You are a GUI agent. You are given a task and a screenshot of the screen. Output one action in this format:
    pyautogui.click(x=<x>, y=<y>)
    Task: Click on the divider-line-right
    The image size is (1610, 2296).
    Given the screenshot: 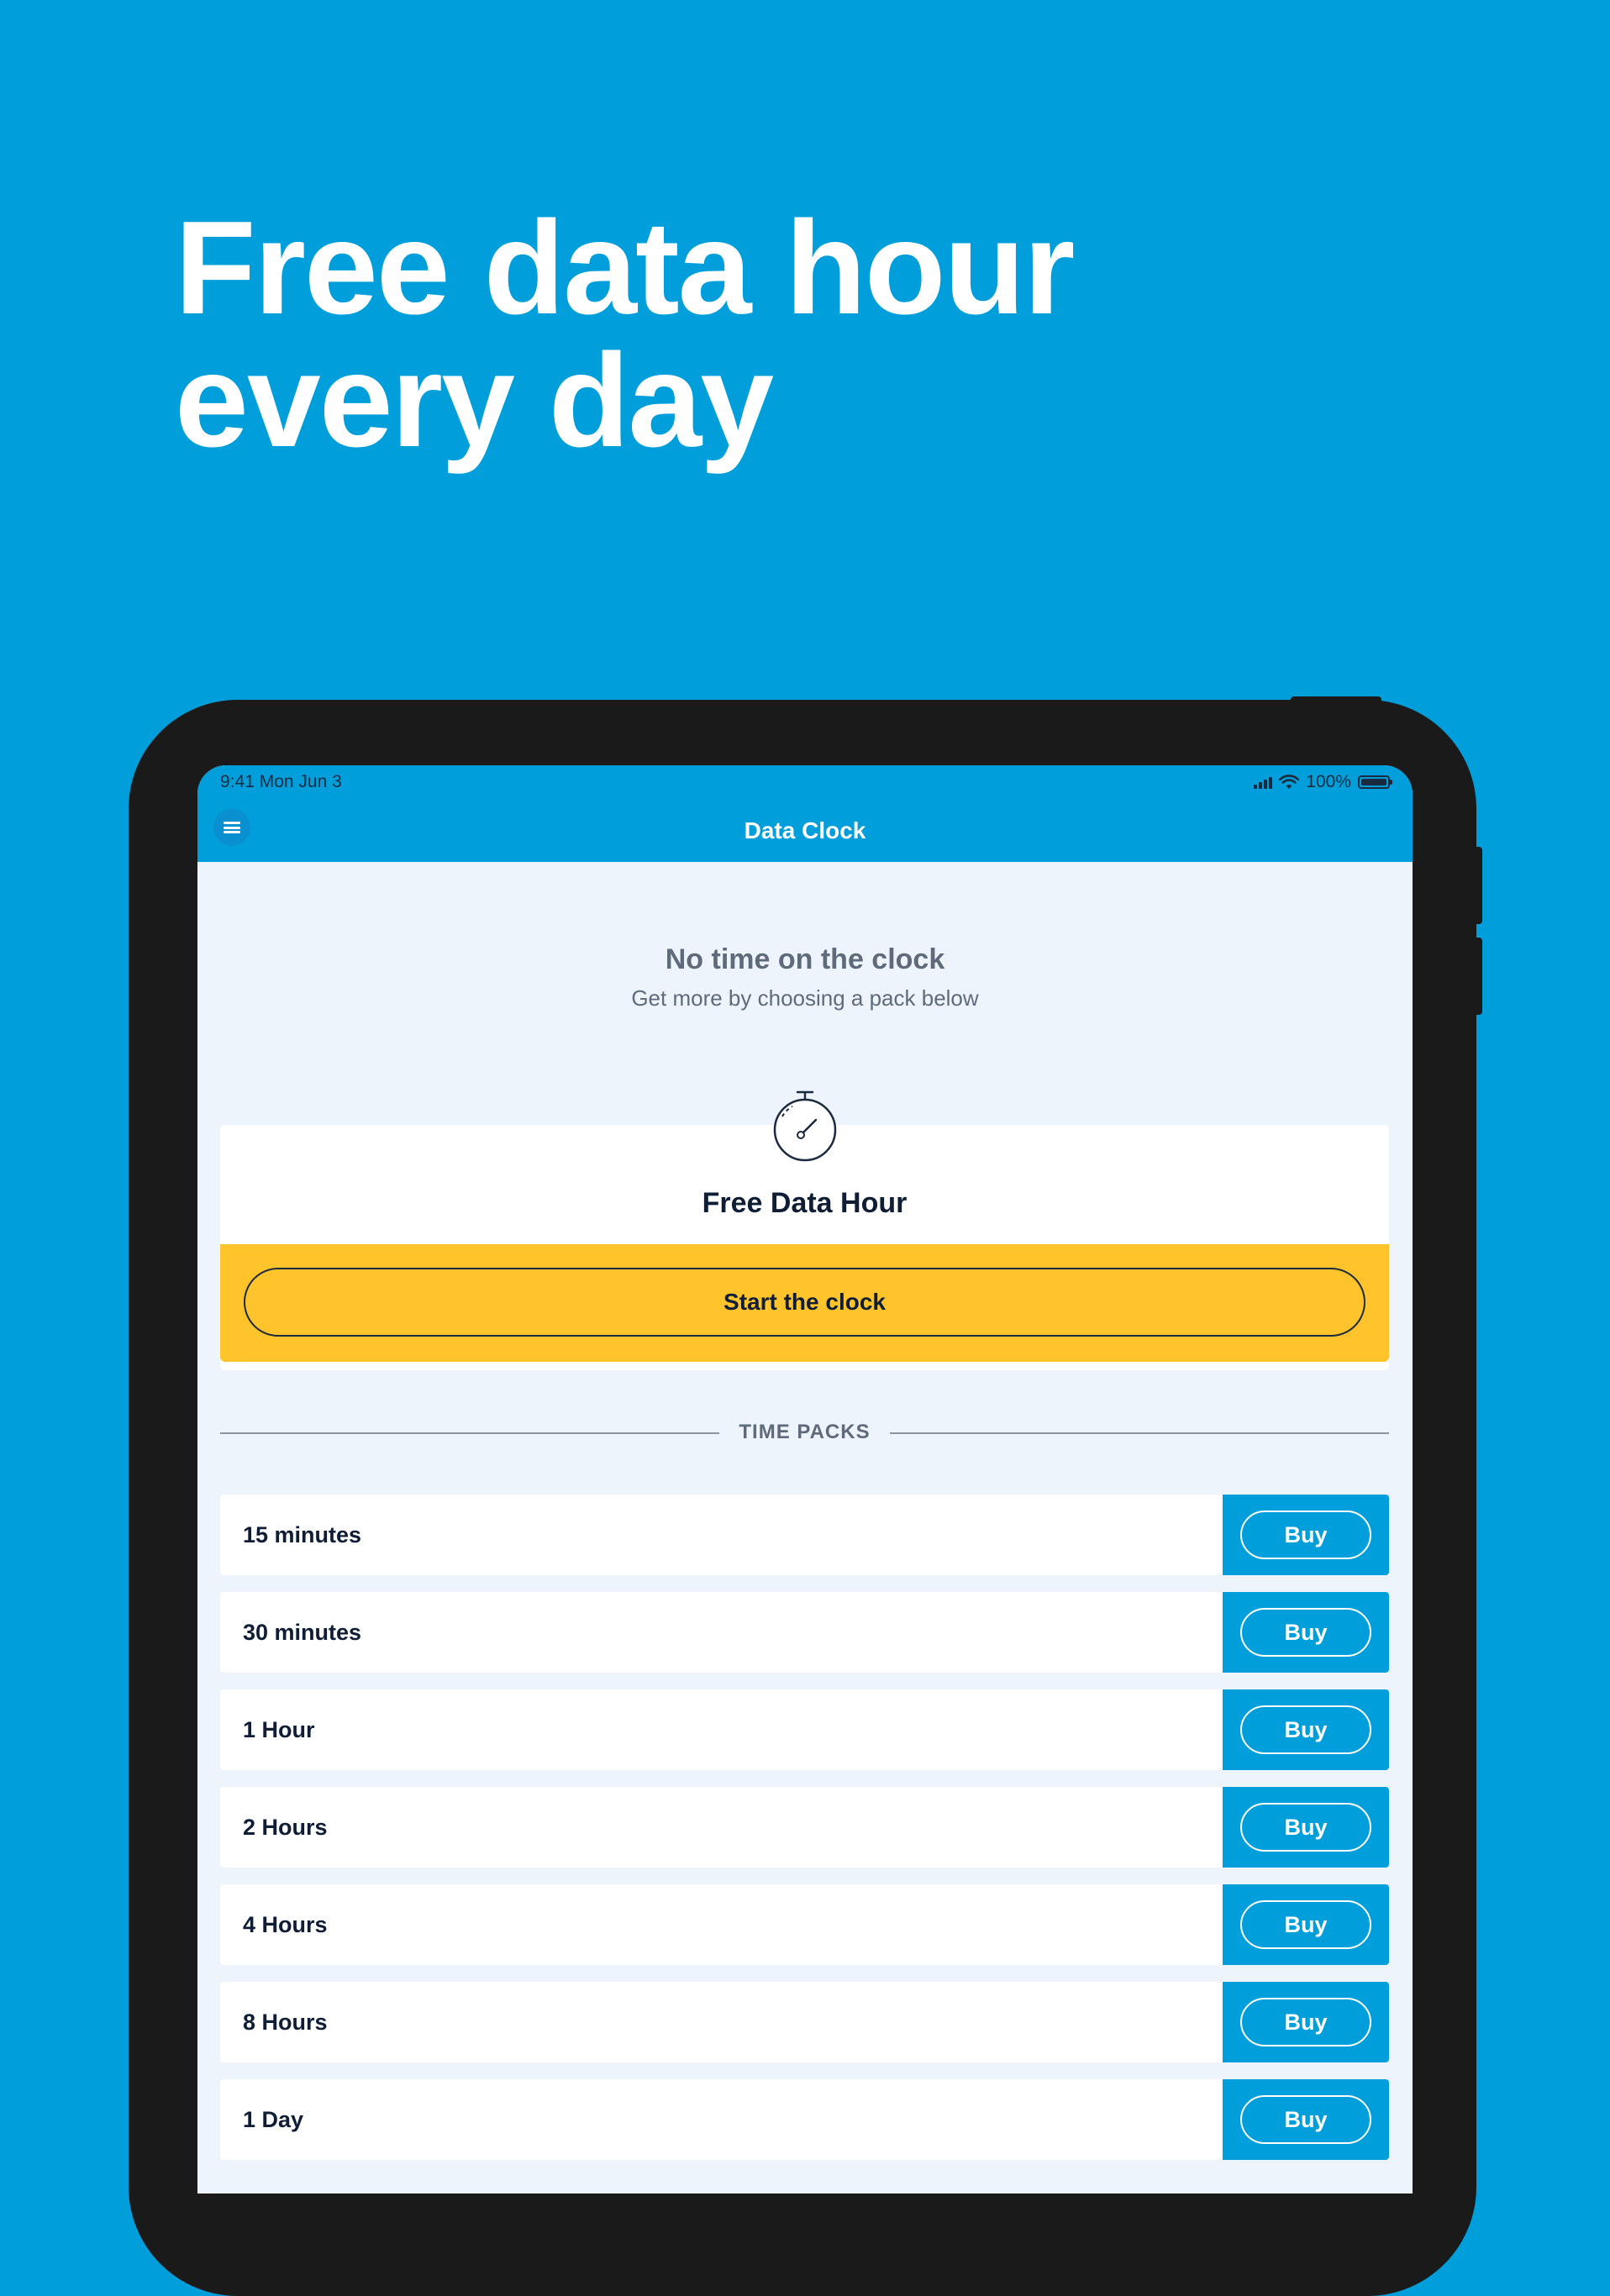 What is the action you would take?
    pyautogui.click(x=1139, y=1433)
    